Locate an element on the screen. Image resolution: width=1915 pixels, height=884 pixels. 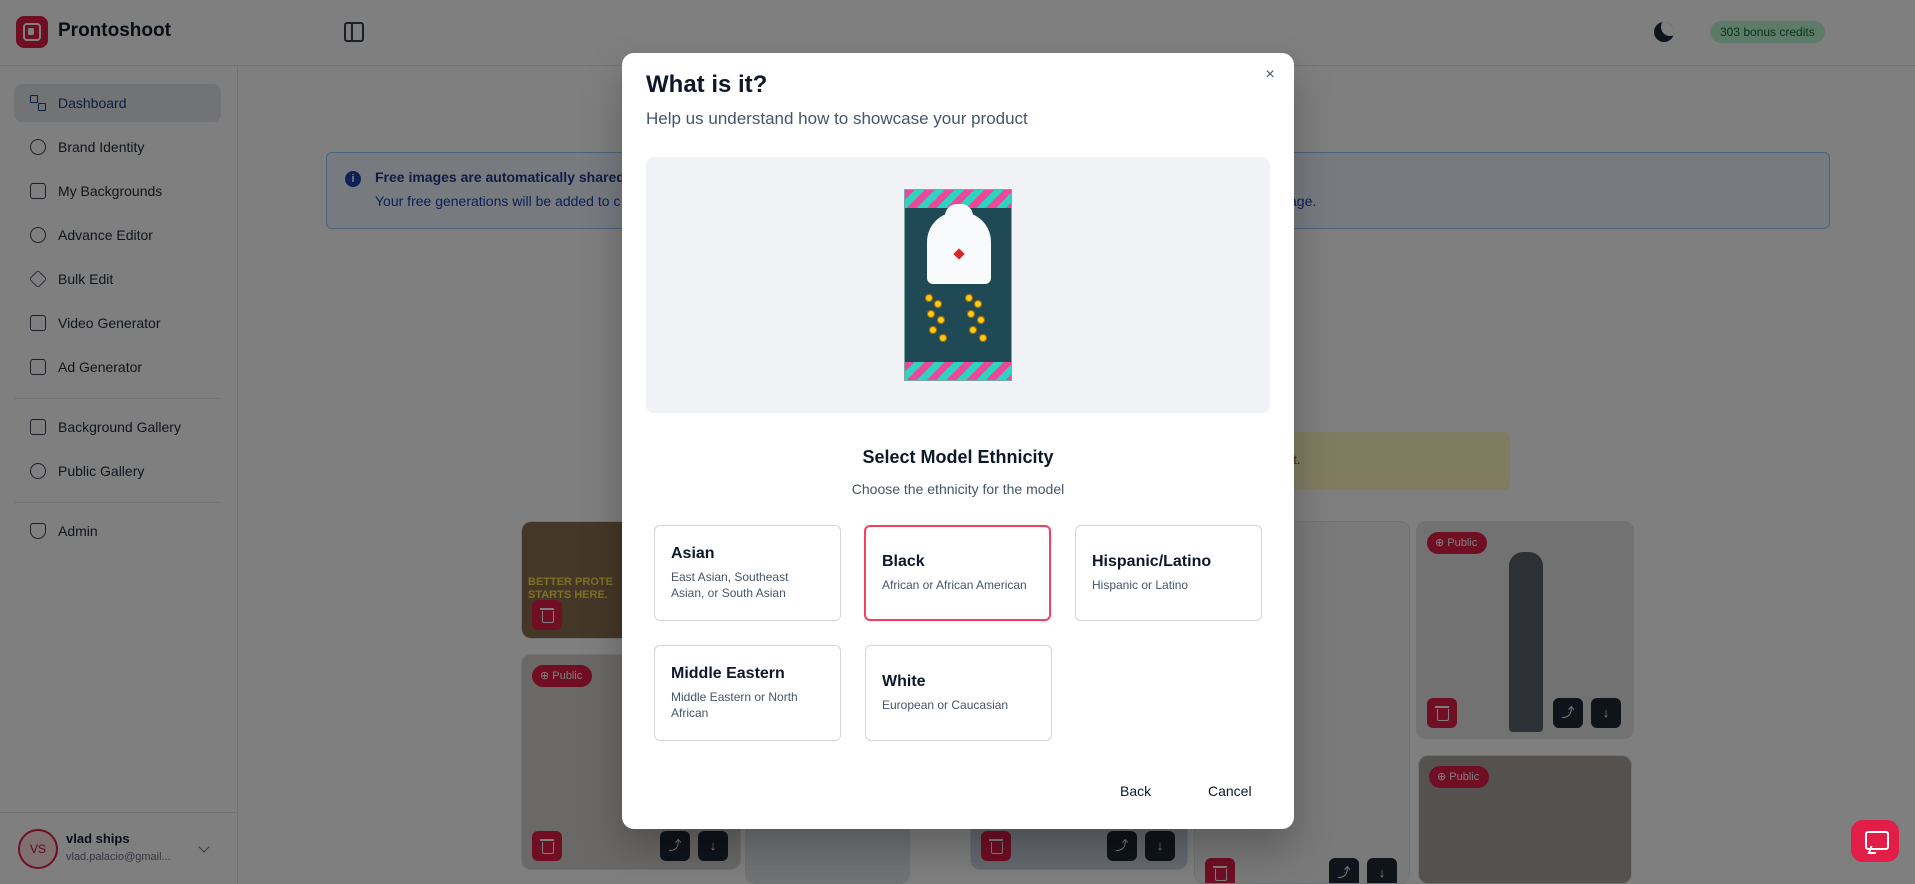
option-black: Black African or African American is located at coordinates (957, 573).